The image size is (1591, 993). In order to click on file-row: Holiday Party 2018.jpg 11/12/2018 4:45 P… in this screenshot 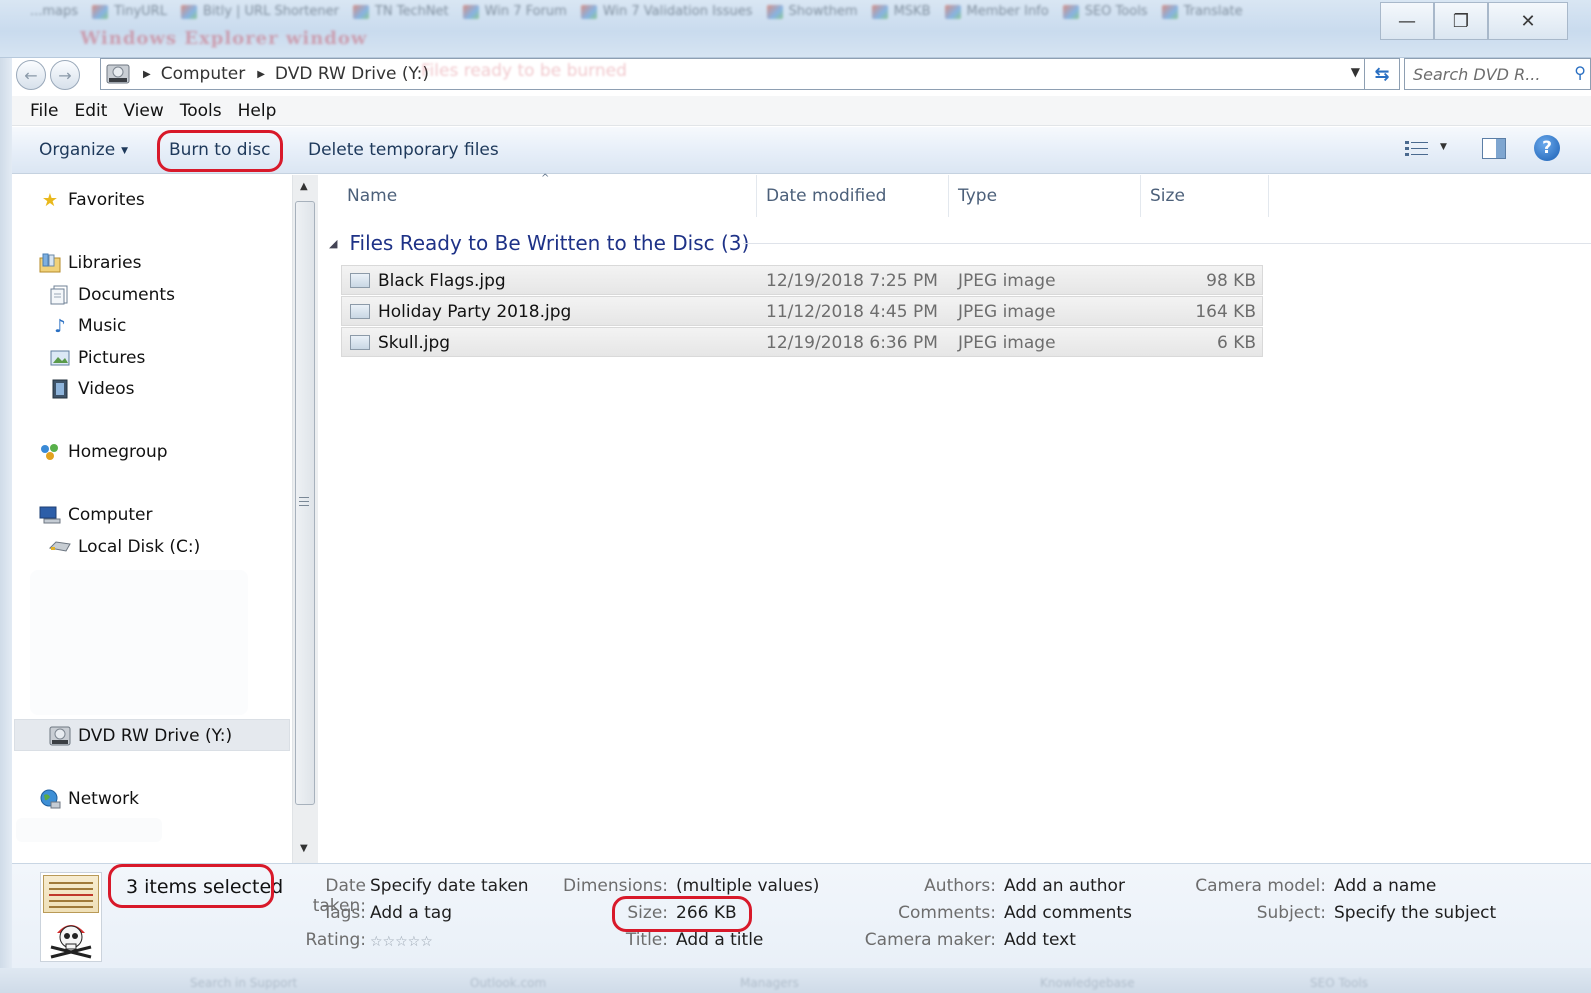, I will do `click(802, 311)`.